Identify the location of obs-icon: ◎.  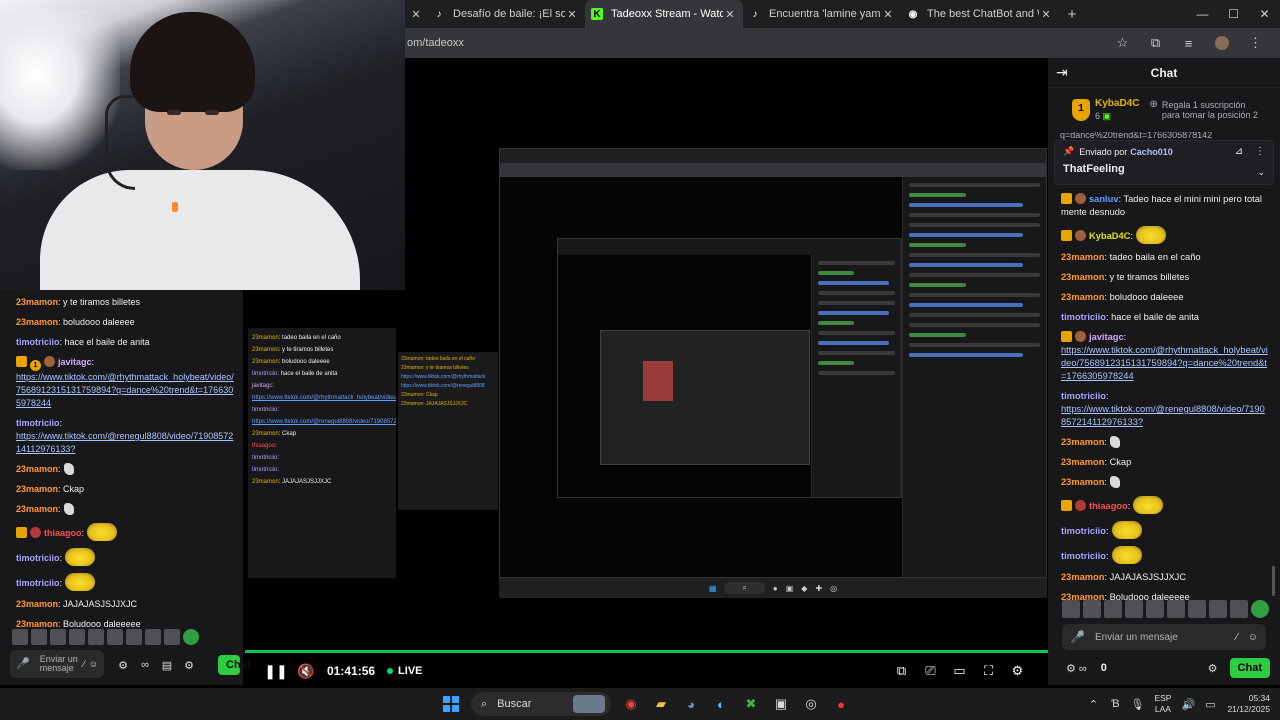
(811, 704).